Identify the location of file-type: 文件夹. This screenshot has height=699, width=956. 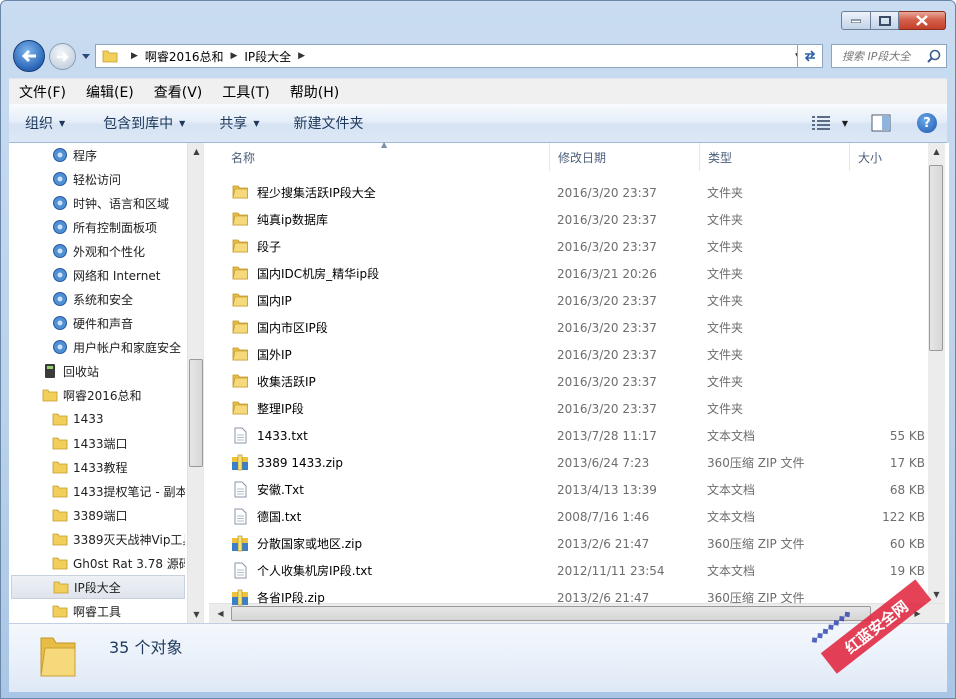
(725, 409).